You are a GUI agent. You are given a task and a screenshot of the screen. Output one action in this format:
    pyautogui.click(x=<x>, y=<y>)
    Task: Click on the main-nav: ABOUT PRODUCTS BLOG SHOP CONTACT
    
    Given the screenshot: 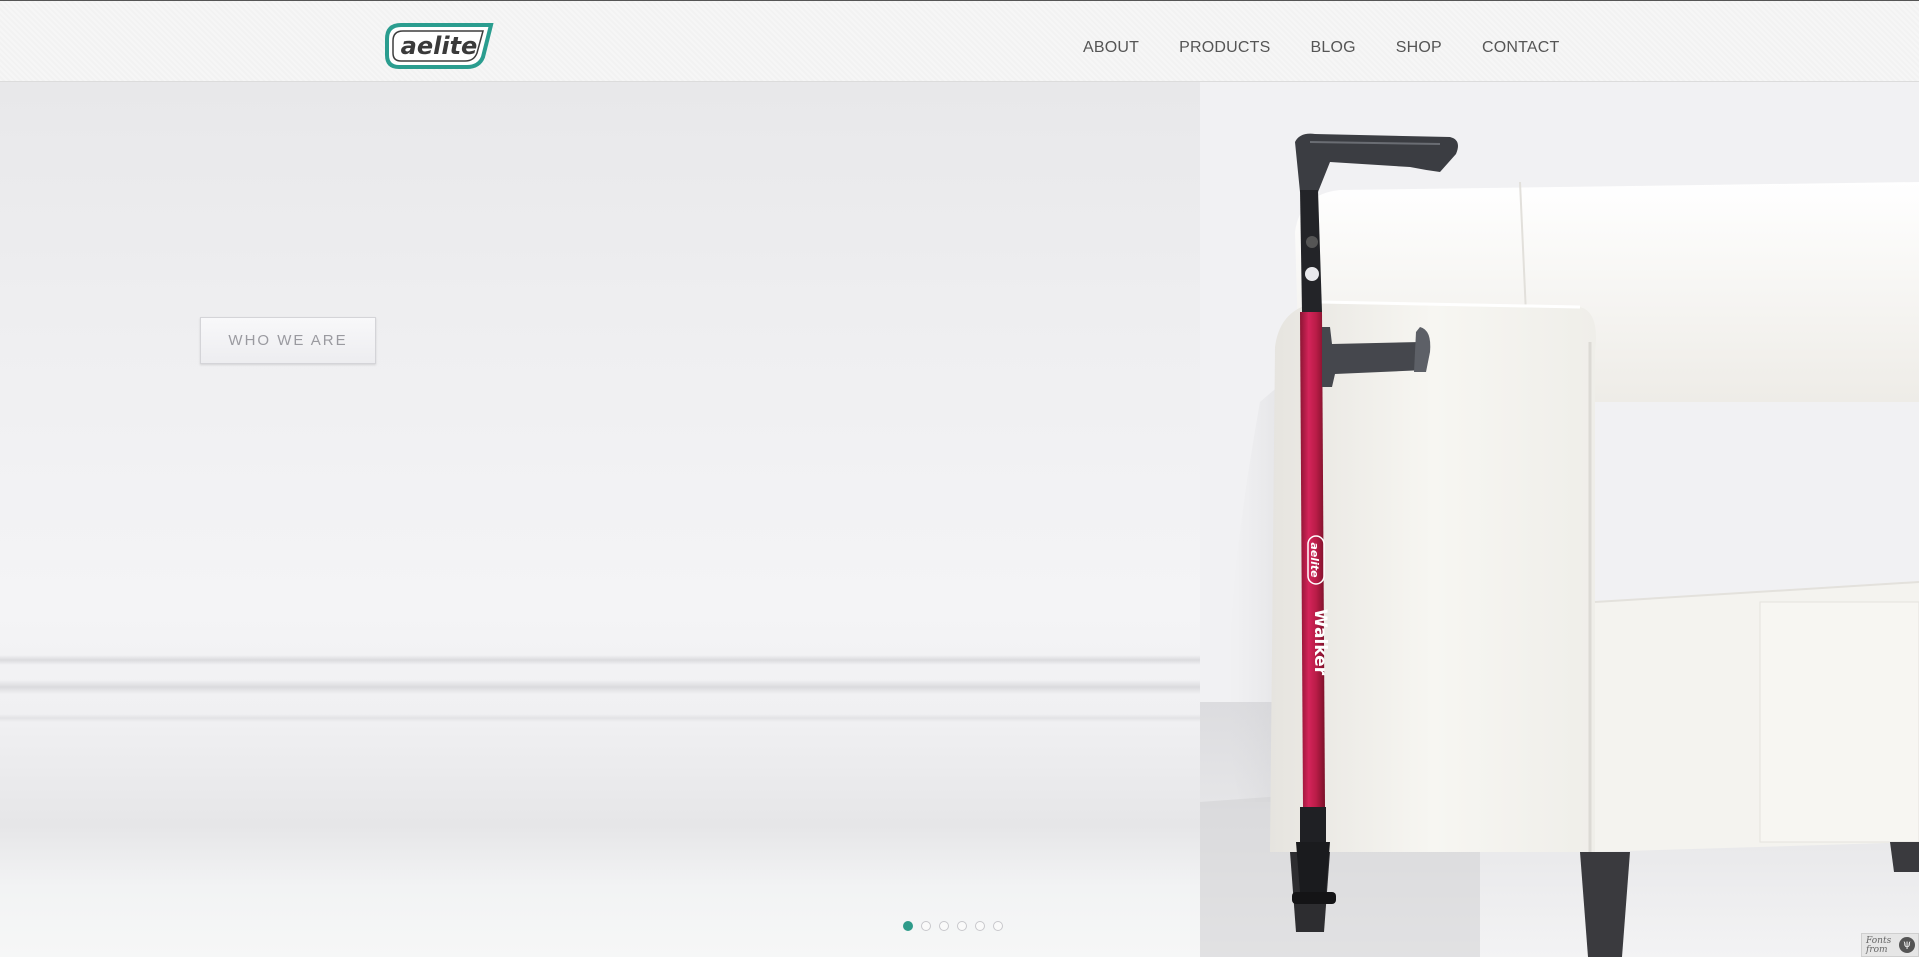 What is the action you would take?
    pyautogui.click(x=1321, y=48)
    